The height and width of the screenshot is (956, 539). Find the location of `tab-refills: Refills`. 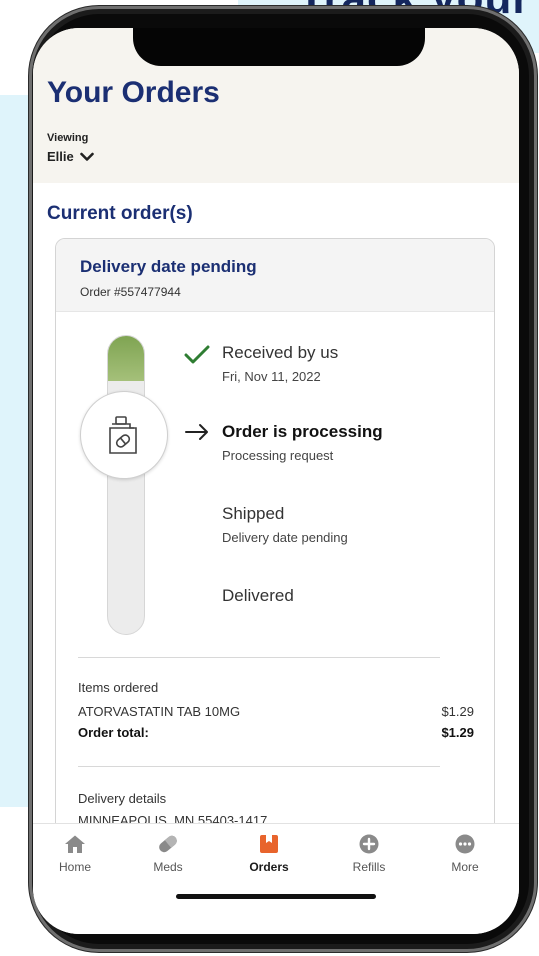

tab-refills: Refills is located at coordinates (369, 854).